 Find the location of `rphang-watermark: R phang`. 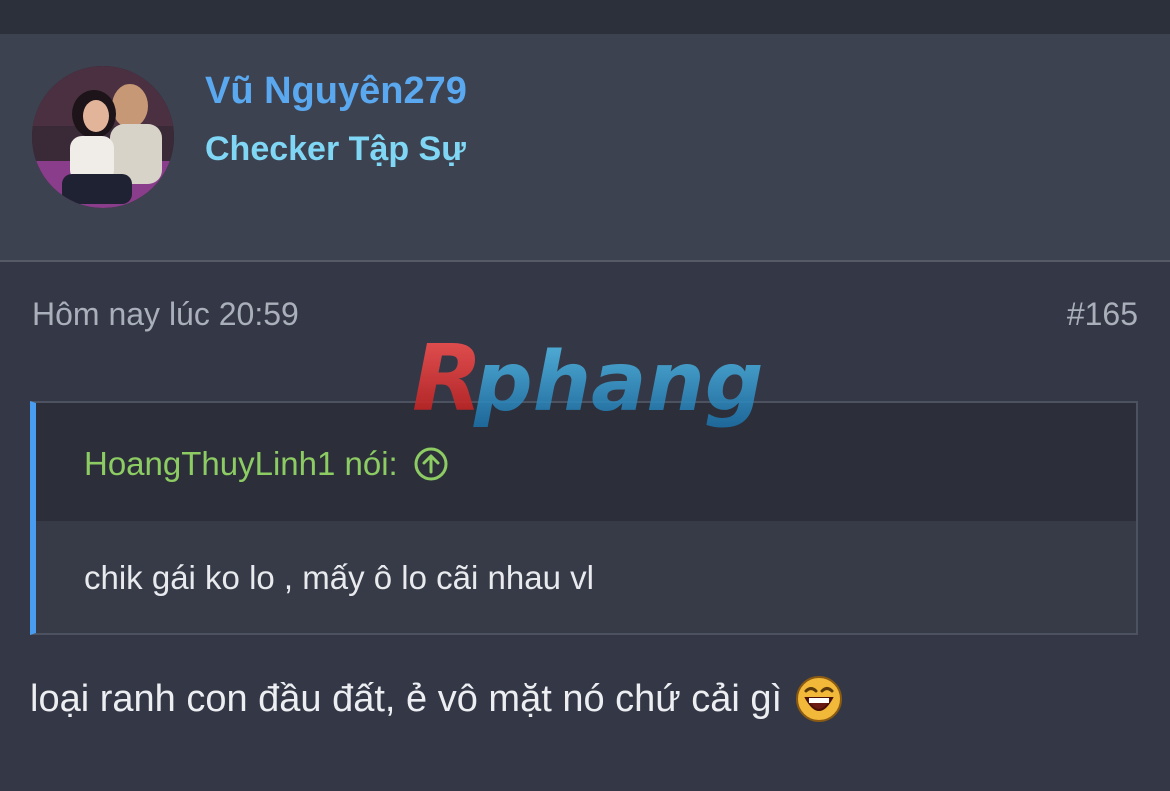

rphang-watermark: R phang is located at coordinates (587, 376).